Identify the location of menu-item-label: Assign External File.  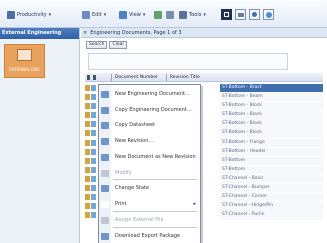
(139, 220).